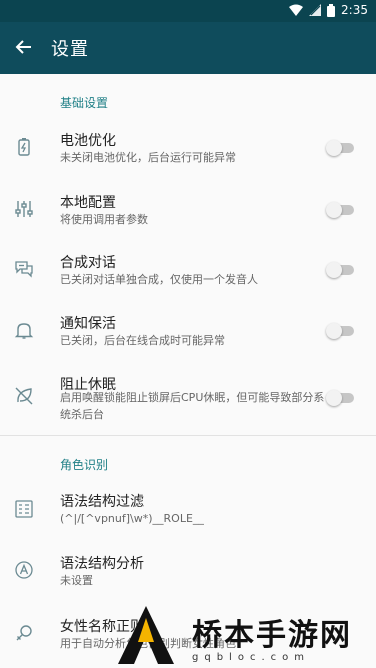 The width and height of the screenshot is (376, 668). What do you see at coordinates (24, 570) in the screenshot?
I see `text-a-icon` at bounding box center [24, 570].